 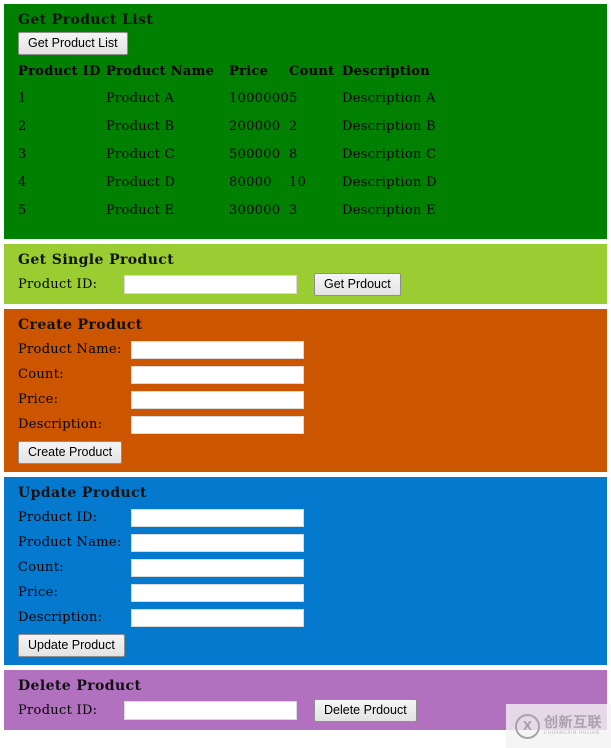 What do you see at coordinates (389, 210) in the screenshot?
I see `cell-description: Description E` at bounding box center [389, 210].